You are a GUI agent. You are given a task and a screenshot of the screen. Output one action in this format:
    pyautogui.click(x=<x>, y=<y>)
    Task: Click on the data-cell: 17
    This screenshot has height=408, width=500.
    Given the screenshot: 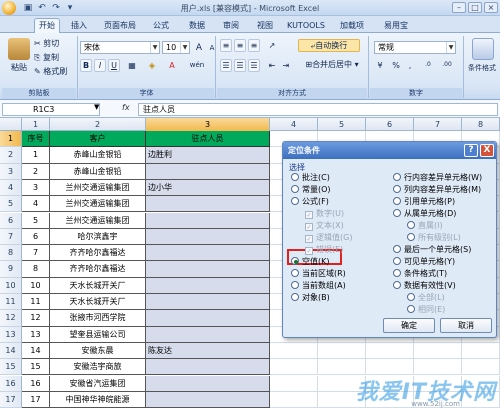 What is the action you would take?
    pyautogui.click(x=36, y=399)
    